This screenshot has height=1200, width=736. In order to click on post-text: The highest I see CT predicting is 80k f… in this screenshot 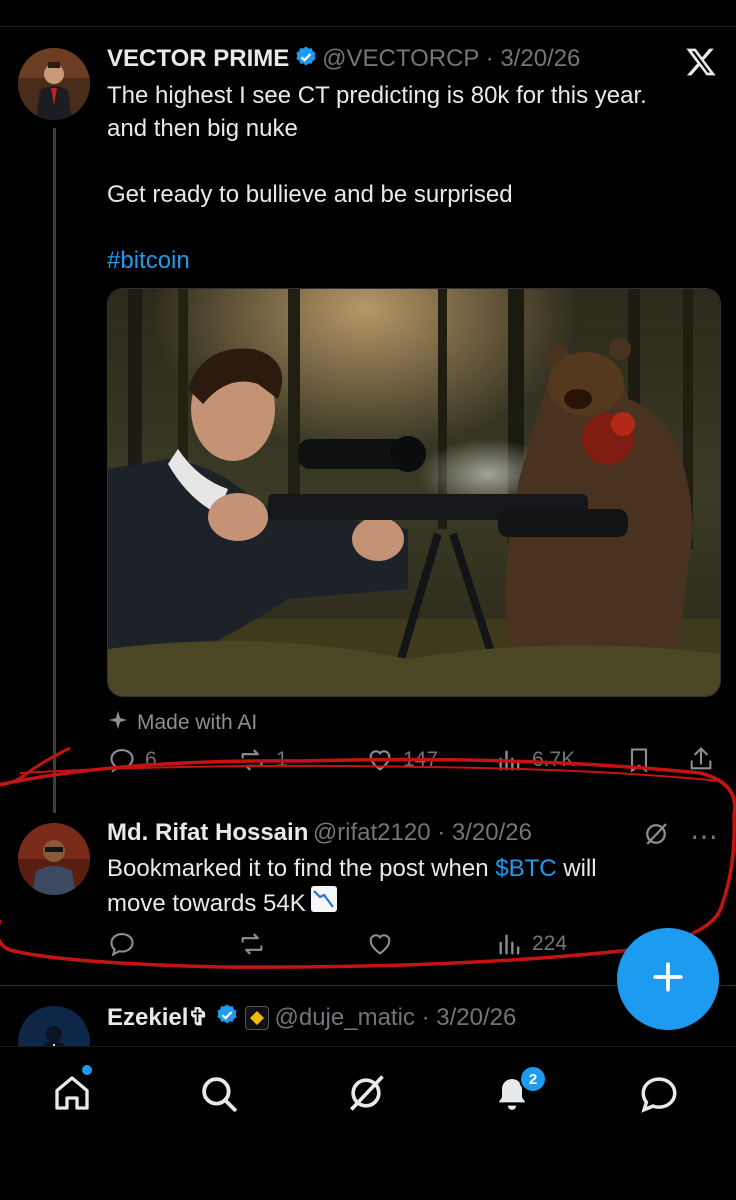, I will do `click(412, 178)`.